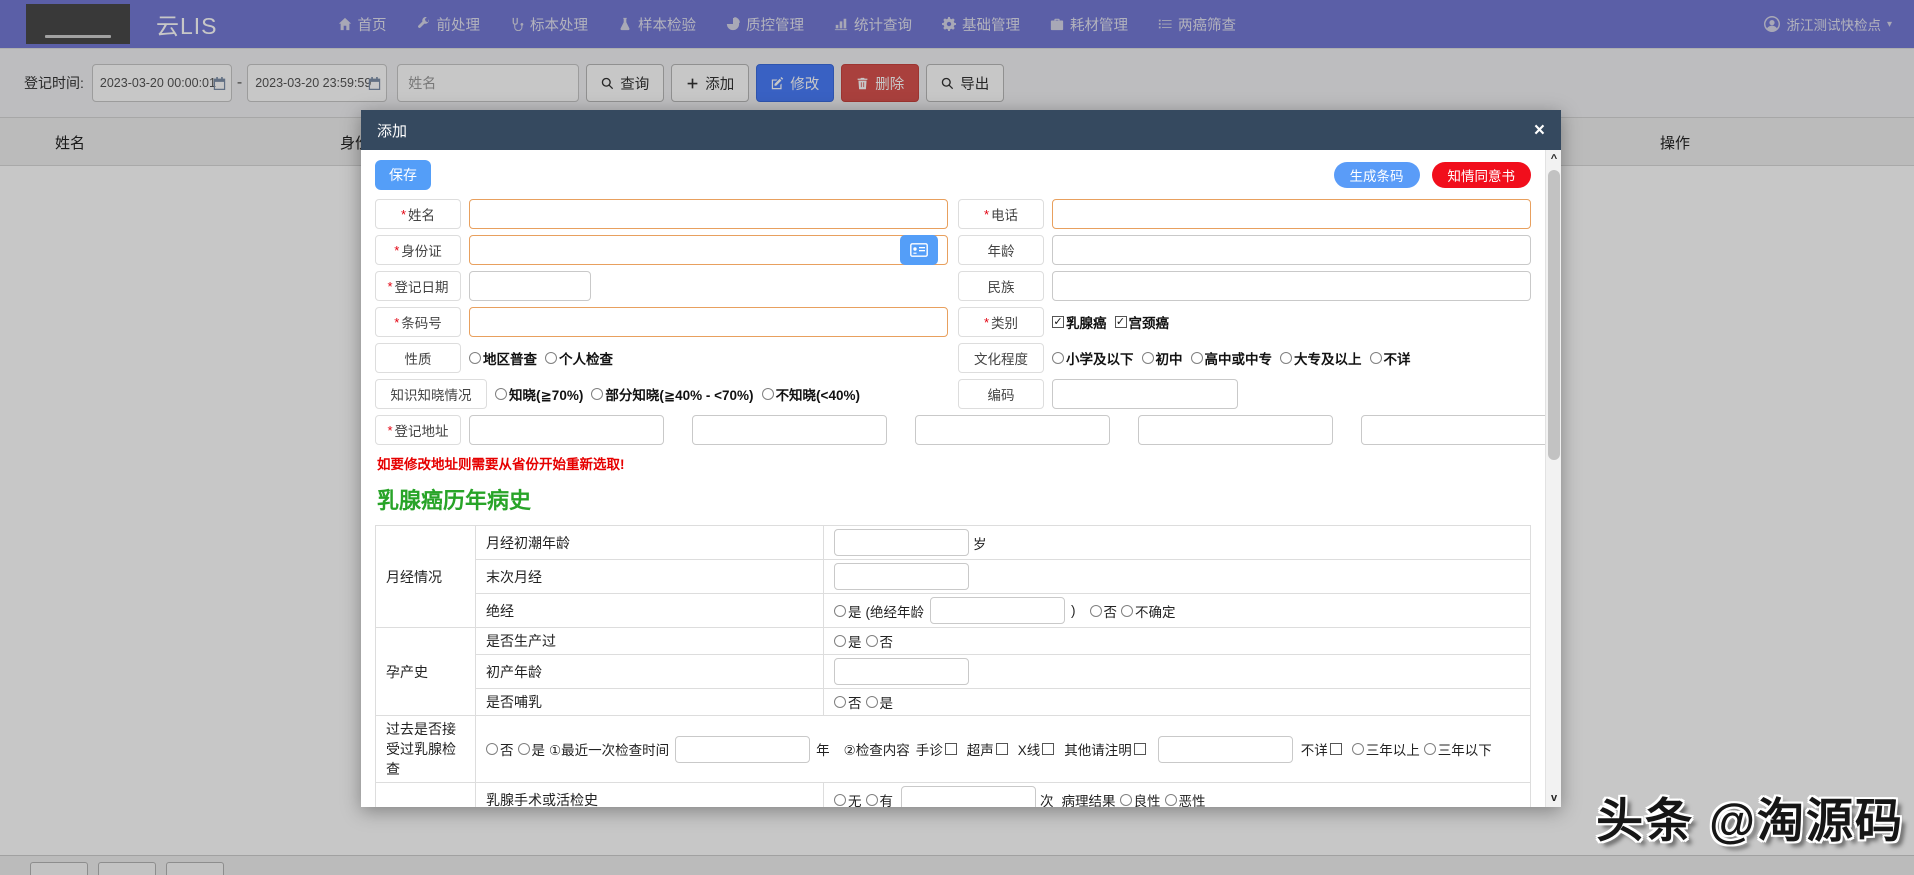 This screenshot has width=1914, height=875. What do you see at coordinates (1079, 322) in the screenshot?
I see `checkbox-option-breast-cancer: ✓ 乳腺癌` at bounding box center [1079, 322].